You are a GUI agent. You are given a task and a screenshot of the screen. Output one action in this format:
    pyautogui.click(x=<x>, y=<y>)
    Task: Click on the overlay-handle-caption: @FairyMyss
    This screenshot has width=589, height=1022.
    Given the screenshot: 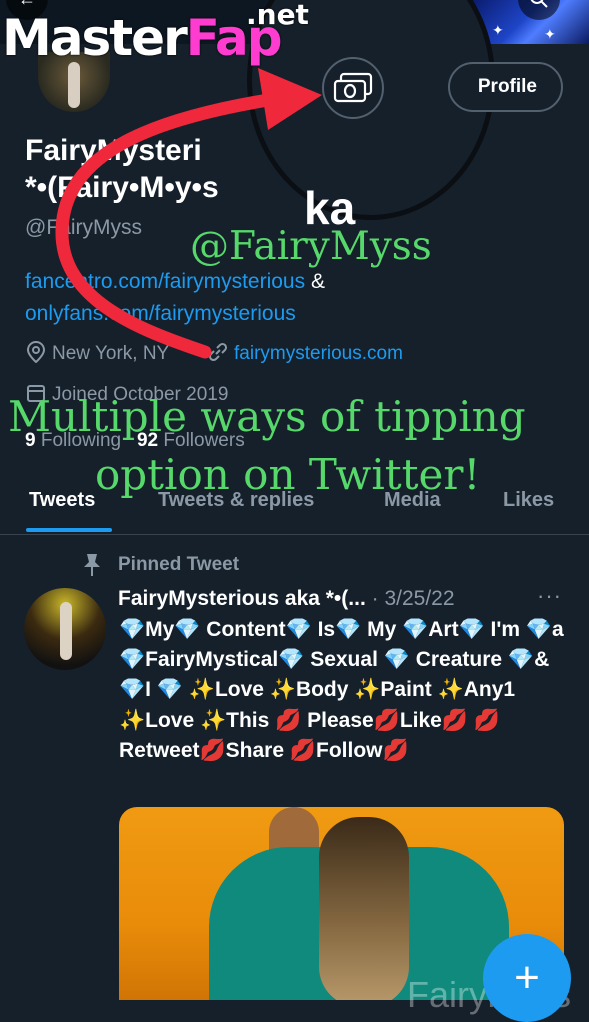 What is the action you would take?
    pyautogui.click(x=311, y=246)
    